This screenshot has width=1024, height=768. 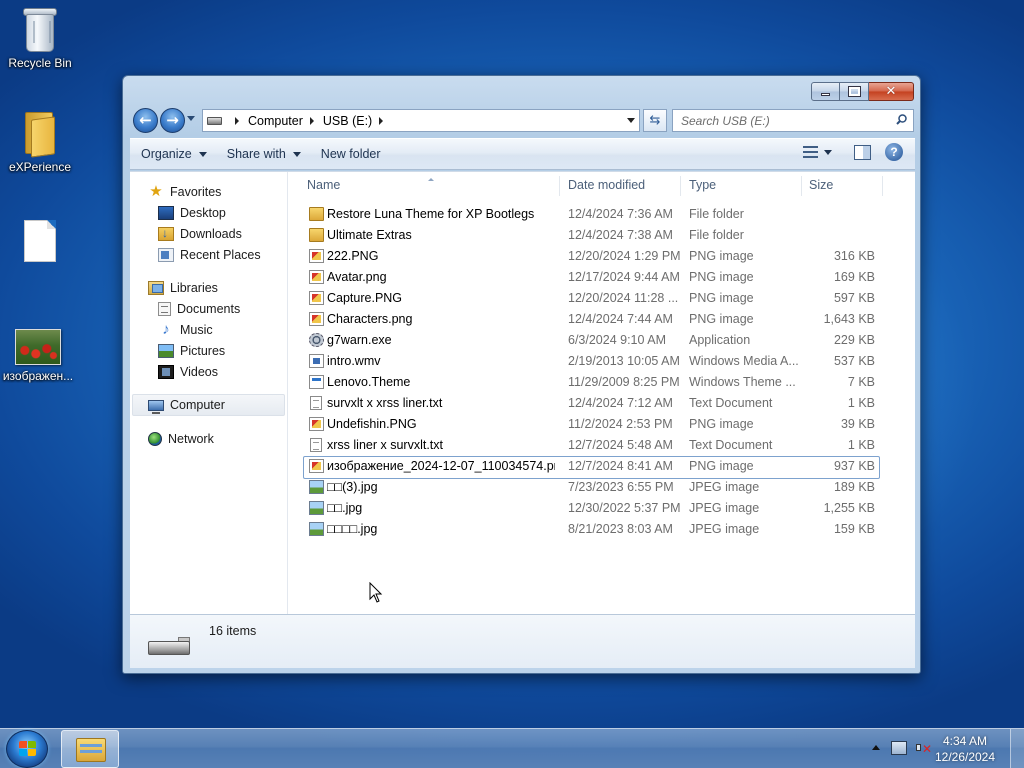 What do you see at coordinates (347, 121) in the screenshot?
I see `breadcrumb-usb: USB (E:)` at bounding box center [347, 121].